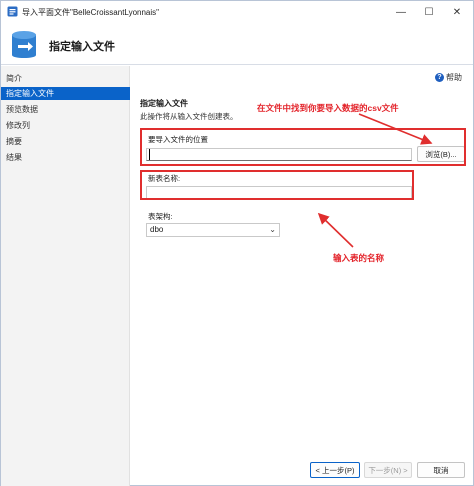 This screenshot has height=486, width=474. I want to click on sidebar-item-intro: 简介, so click(65, 78).